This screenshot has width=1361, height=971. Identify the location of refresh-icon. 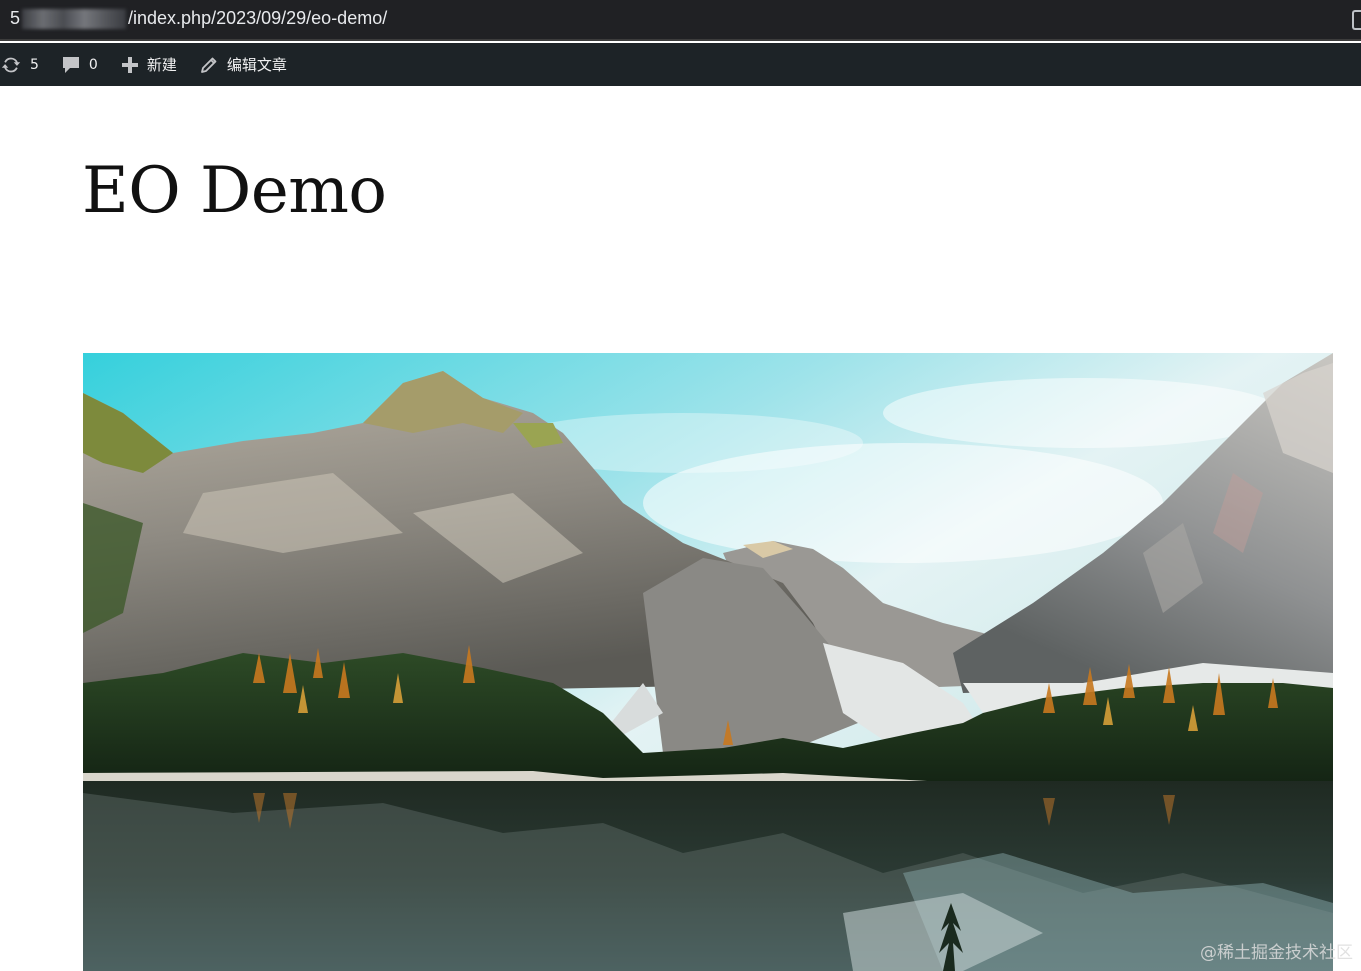
(11, 64).